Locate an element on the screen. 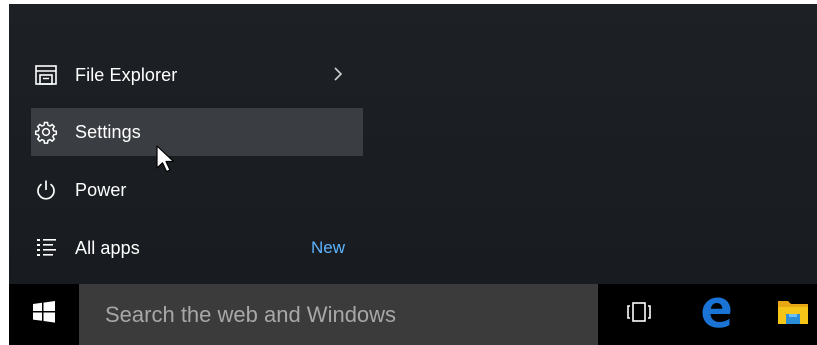 Image resolution: width=817 pixels, height=345 pixels. start-menu-item-settings: Settings is located at coordinates (197, 132).